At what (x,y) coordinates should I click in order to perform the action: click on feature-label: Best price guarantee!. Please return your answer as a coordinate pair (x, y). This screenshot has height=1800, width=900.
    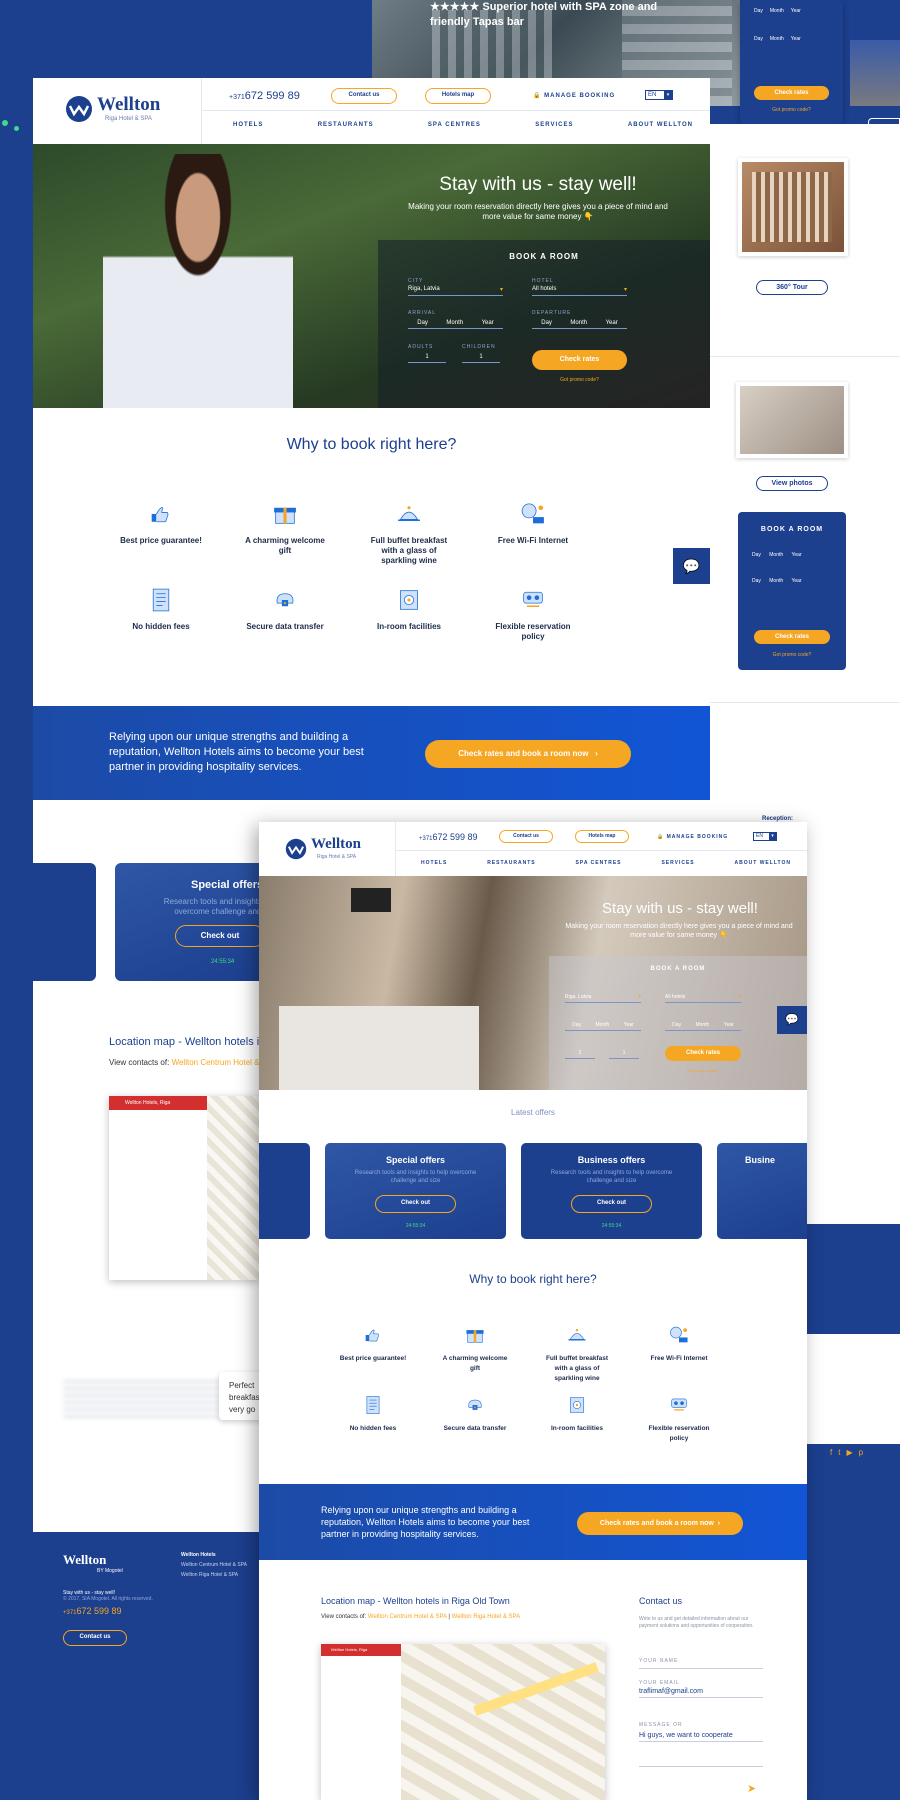
    Looking at the image, I should click on (161, 540).